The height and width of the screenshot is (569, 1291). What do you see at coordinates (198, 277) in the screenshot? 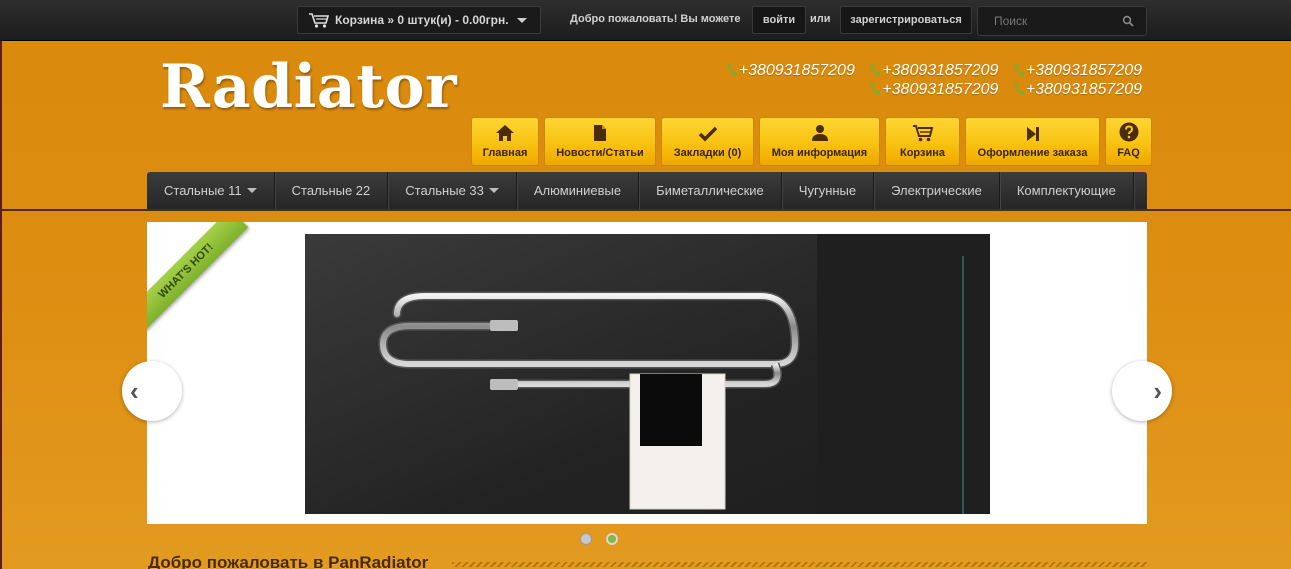
I see `whats-hot-ribbon: WHAT'S HOT!` at bounding box center [198, 277].